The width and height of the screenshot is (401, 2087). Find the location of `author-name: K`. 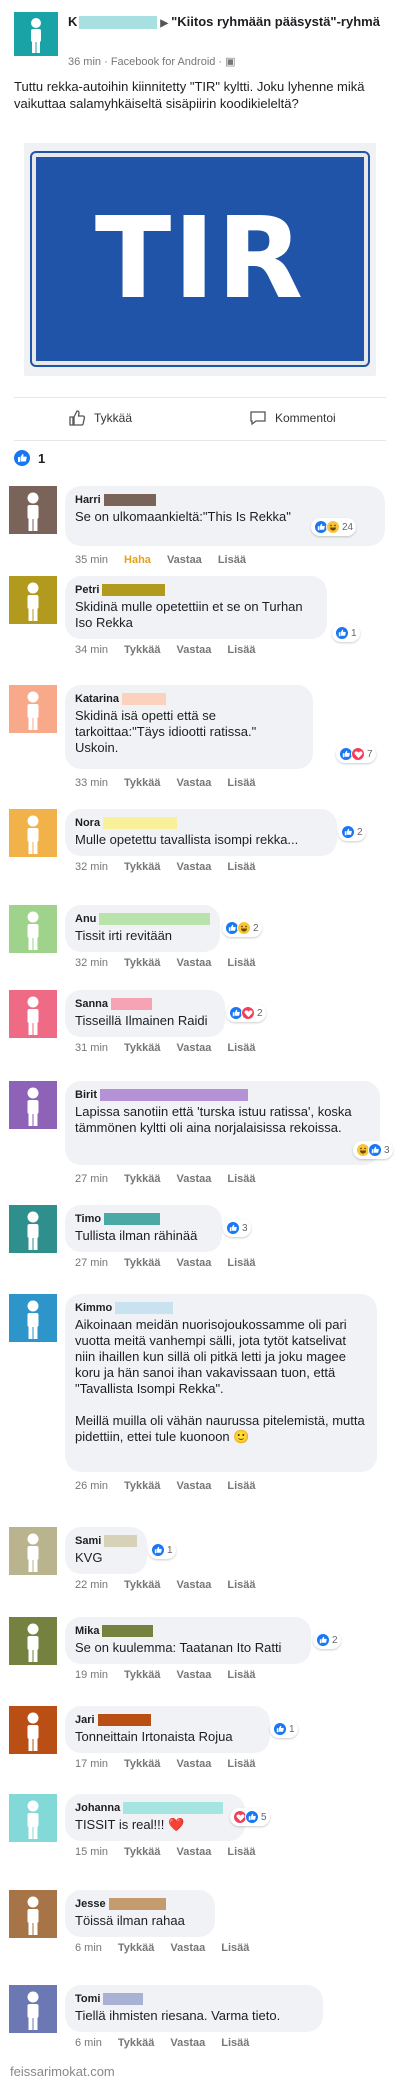

author-name: K is located at coordinates (72, 21).